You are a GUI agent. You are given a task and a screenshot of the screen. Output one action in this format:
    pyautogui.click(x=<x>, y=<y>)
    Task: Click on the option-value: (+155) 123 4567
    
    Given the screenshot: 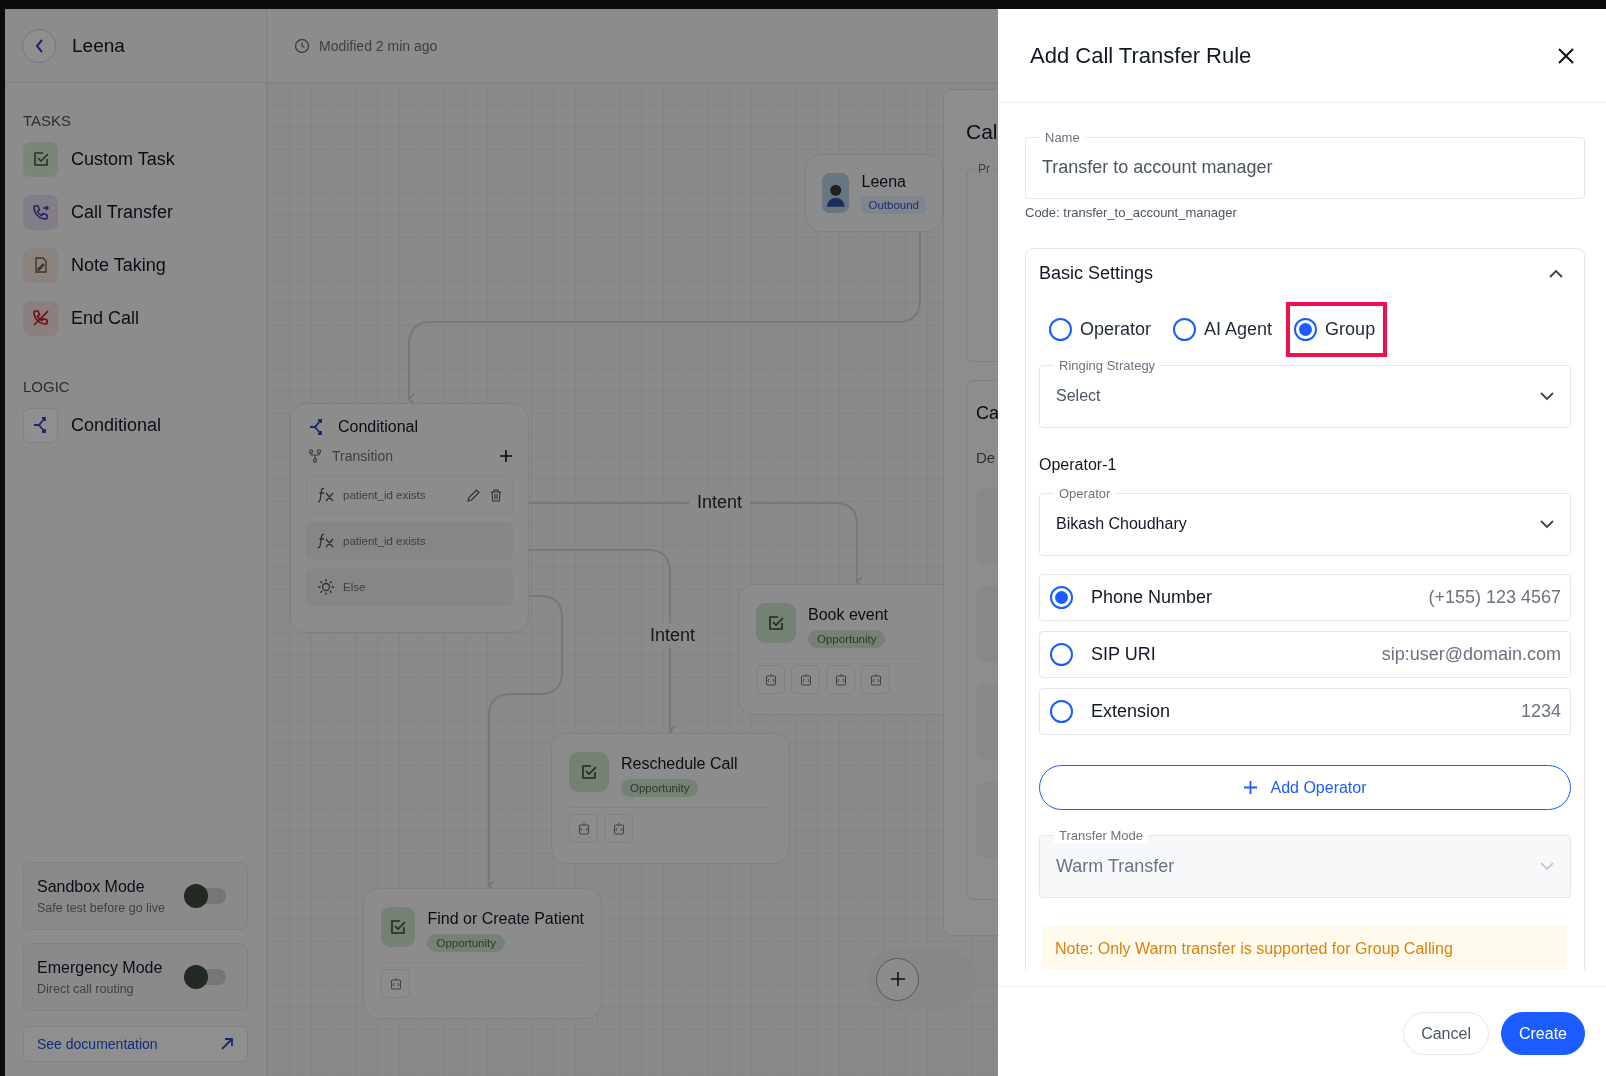 What is the action you would take?
    pyautogui.click(x=1494, y=597)
    